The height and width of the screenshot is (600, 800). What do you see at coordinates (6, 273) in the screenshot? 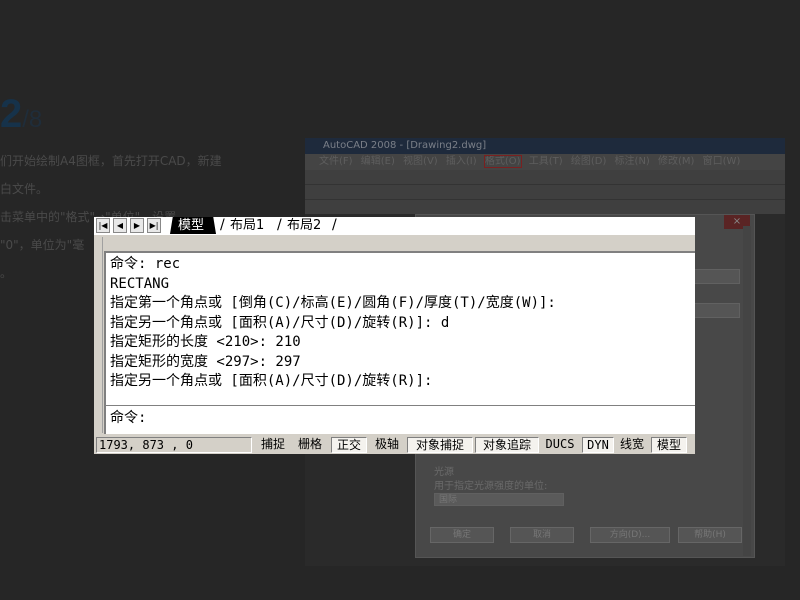
I see `article-line: 。` at bounding box center [6, 273].